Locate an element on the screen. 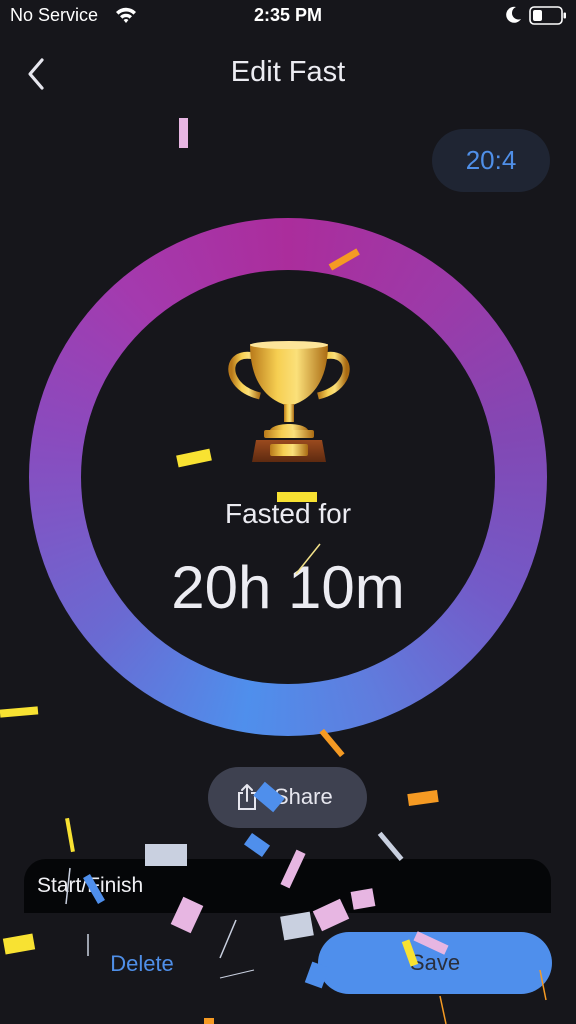 The height and width of the screenshot is (1024, 576). fasted-duration: 20h 10m is located at coordinates (288, 587).